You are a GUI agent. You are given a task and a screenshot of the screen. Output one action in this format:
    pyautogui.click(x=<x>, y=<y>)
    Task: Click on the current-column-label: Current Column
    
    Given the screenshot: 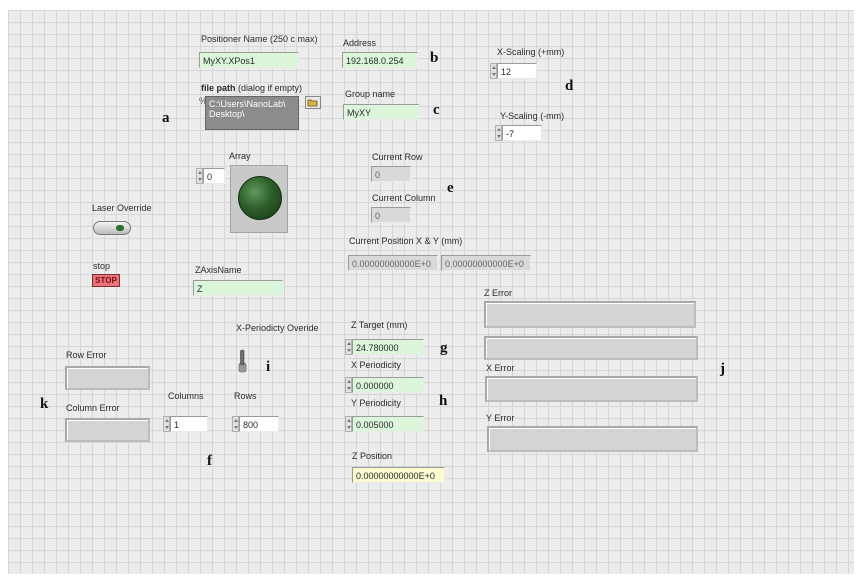 What is the action you would take?
    pyautogui.click(x=404, y=198)
    